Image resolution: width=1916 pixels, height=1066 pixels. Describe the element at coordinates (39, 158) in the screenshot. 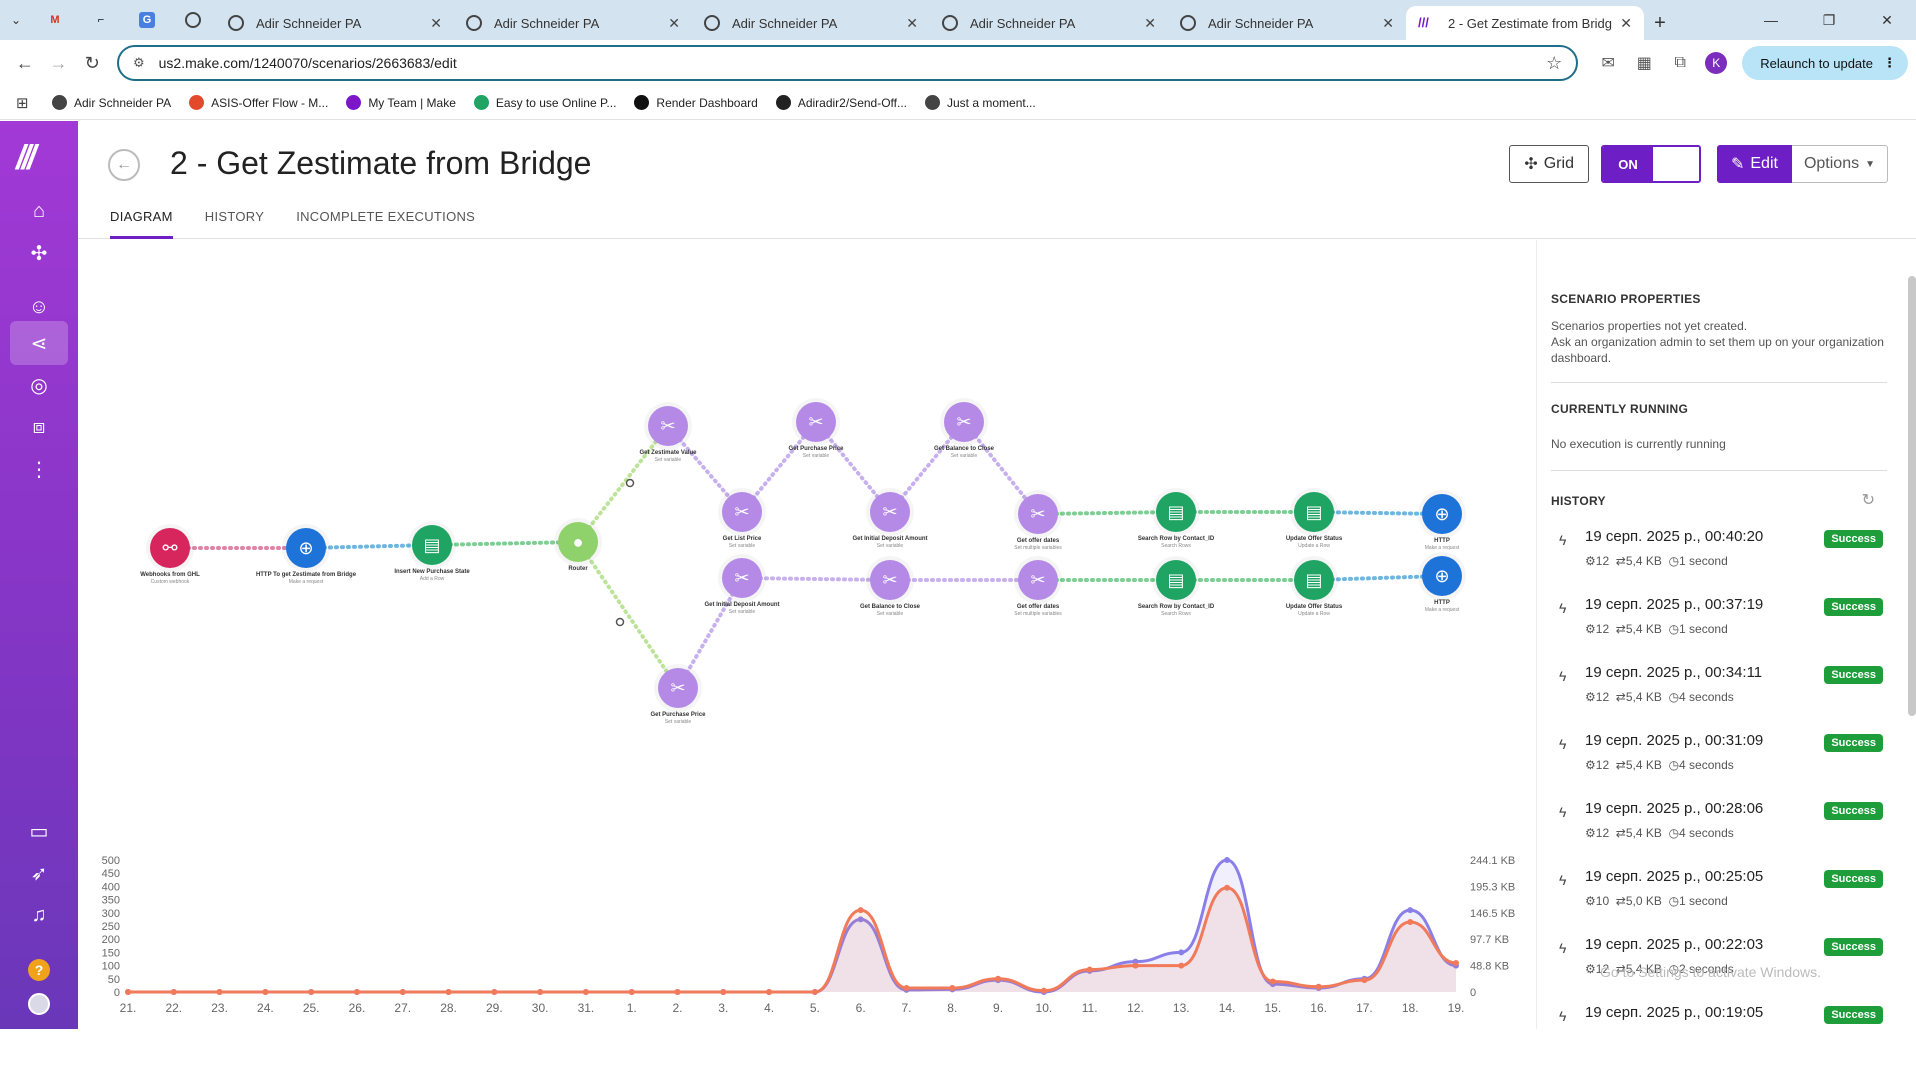

I see `make-logo-icon: ///` at that location.